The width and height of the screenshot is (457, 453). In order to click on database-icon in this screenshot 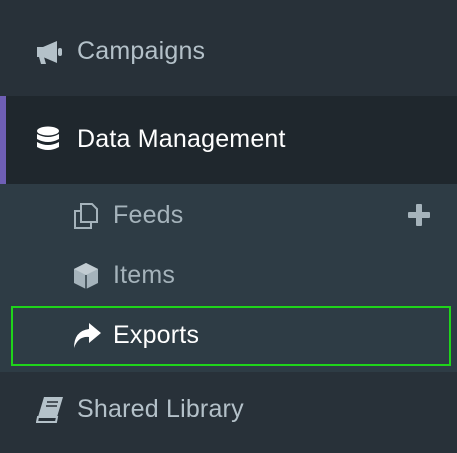, I will do `click(48, 140)`.